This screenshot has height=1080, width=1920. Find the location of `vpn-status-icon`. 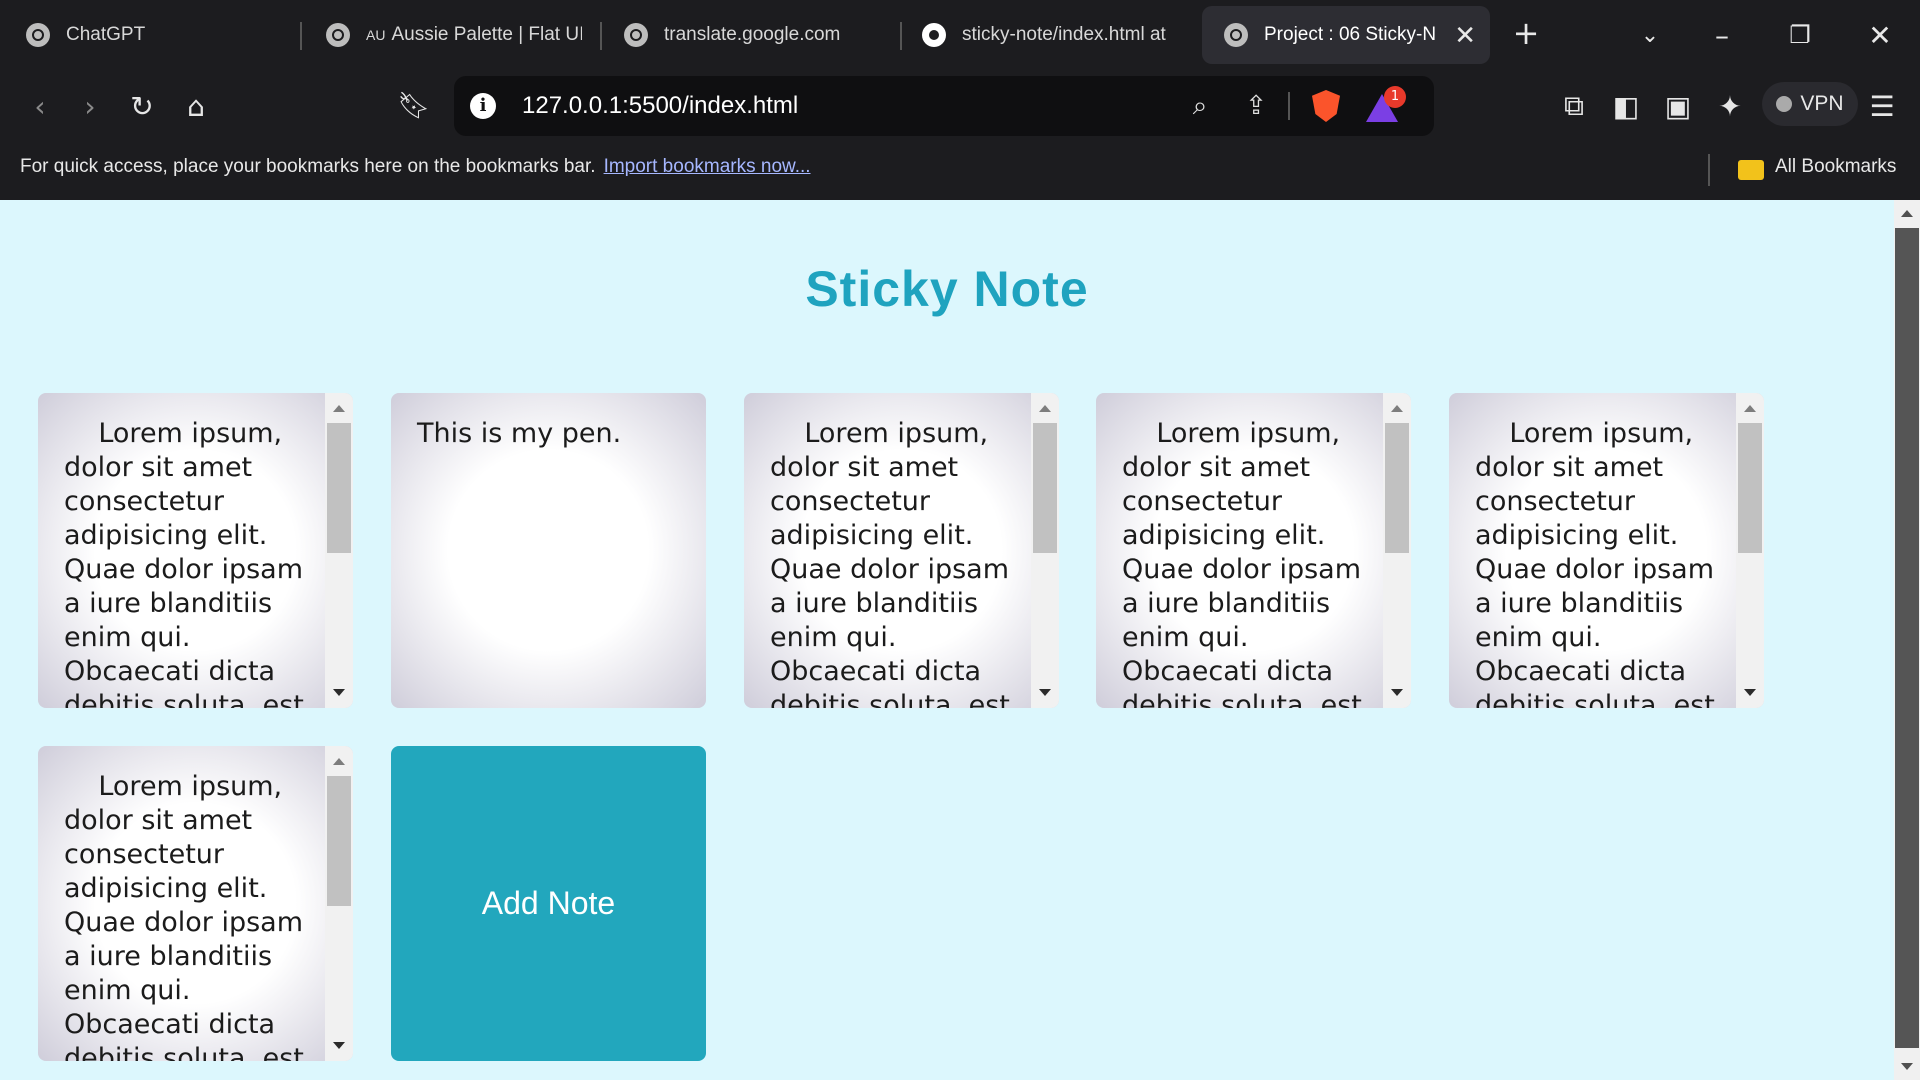

vpn-status-icon is located at coordinates (1784, 104).